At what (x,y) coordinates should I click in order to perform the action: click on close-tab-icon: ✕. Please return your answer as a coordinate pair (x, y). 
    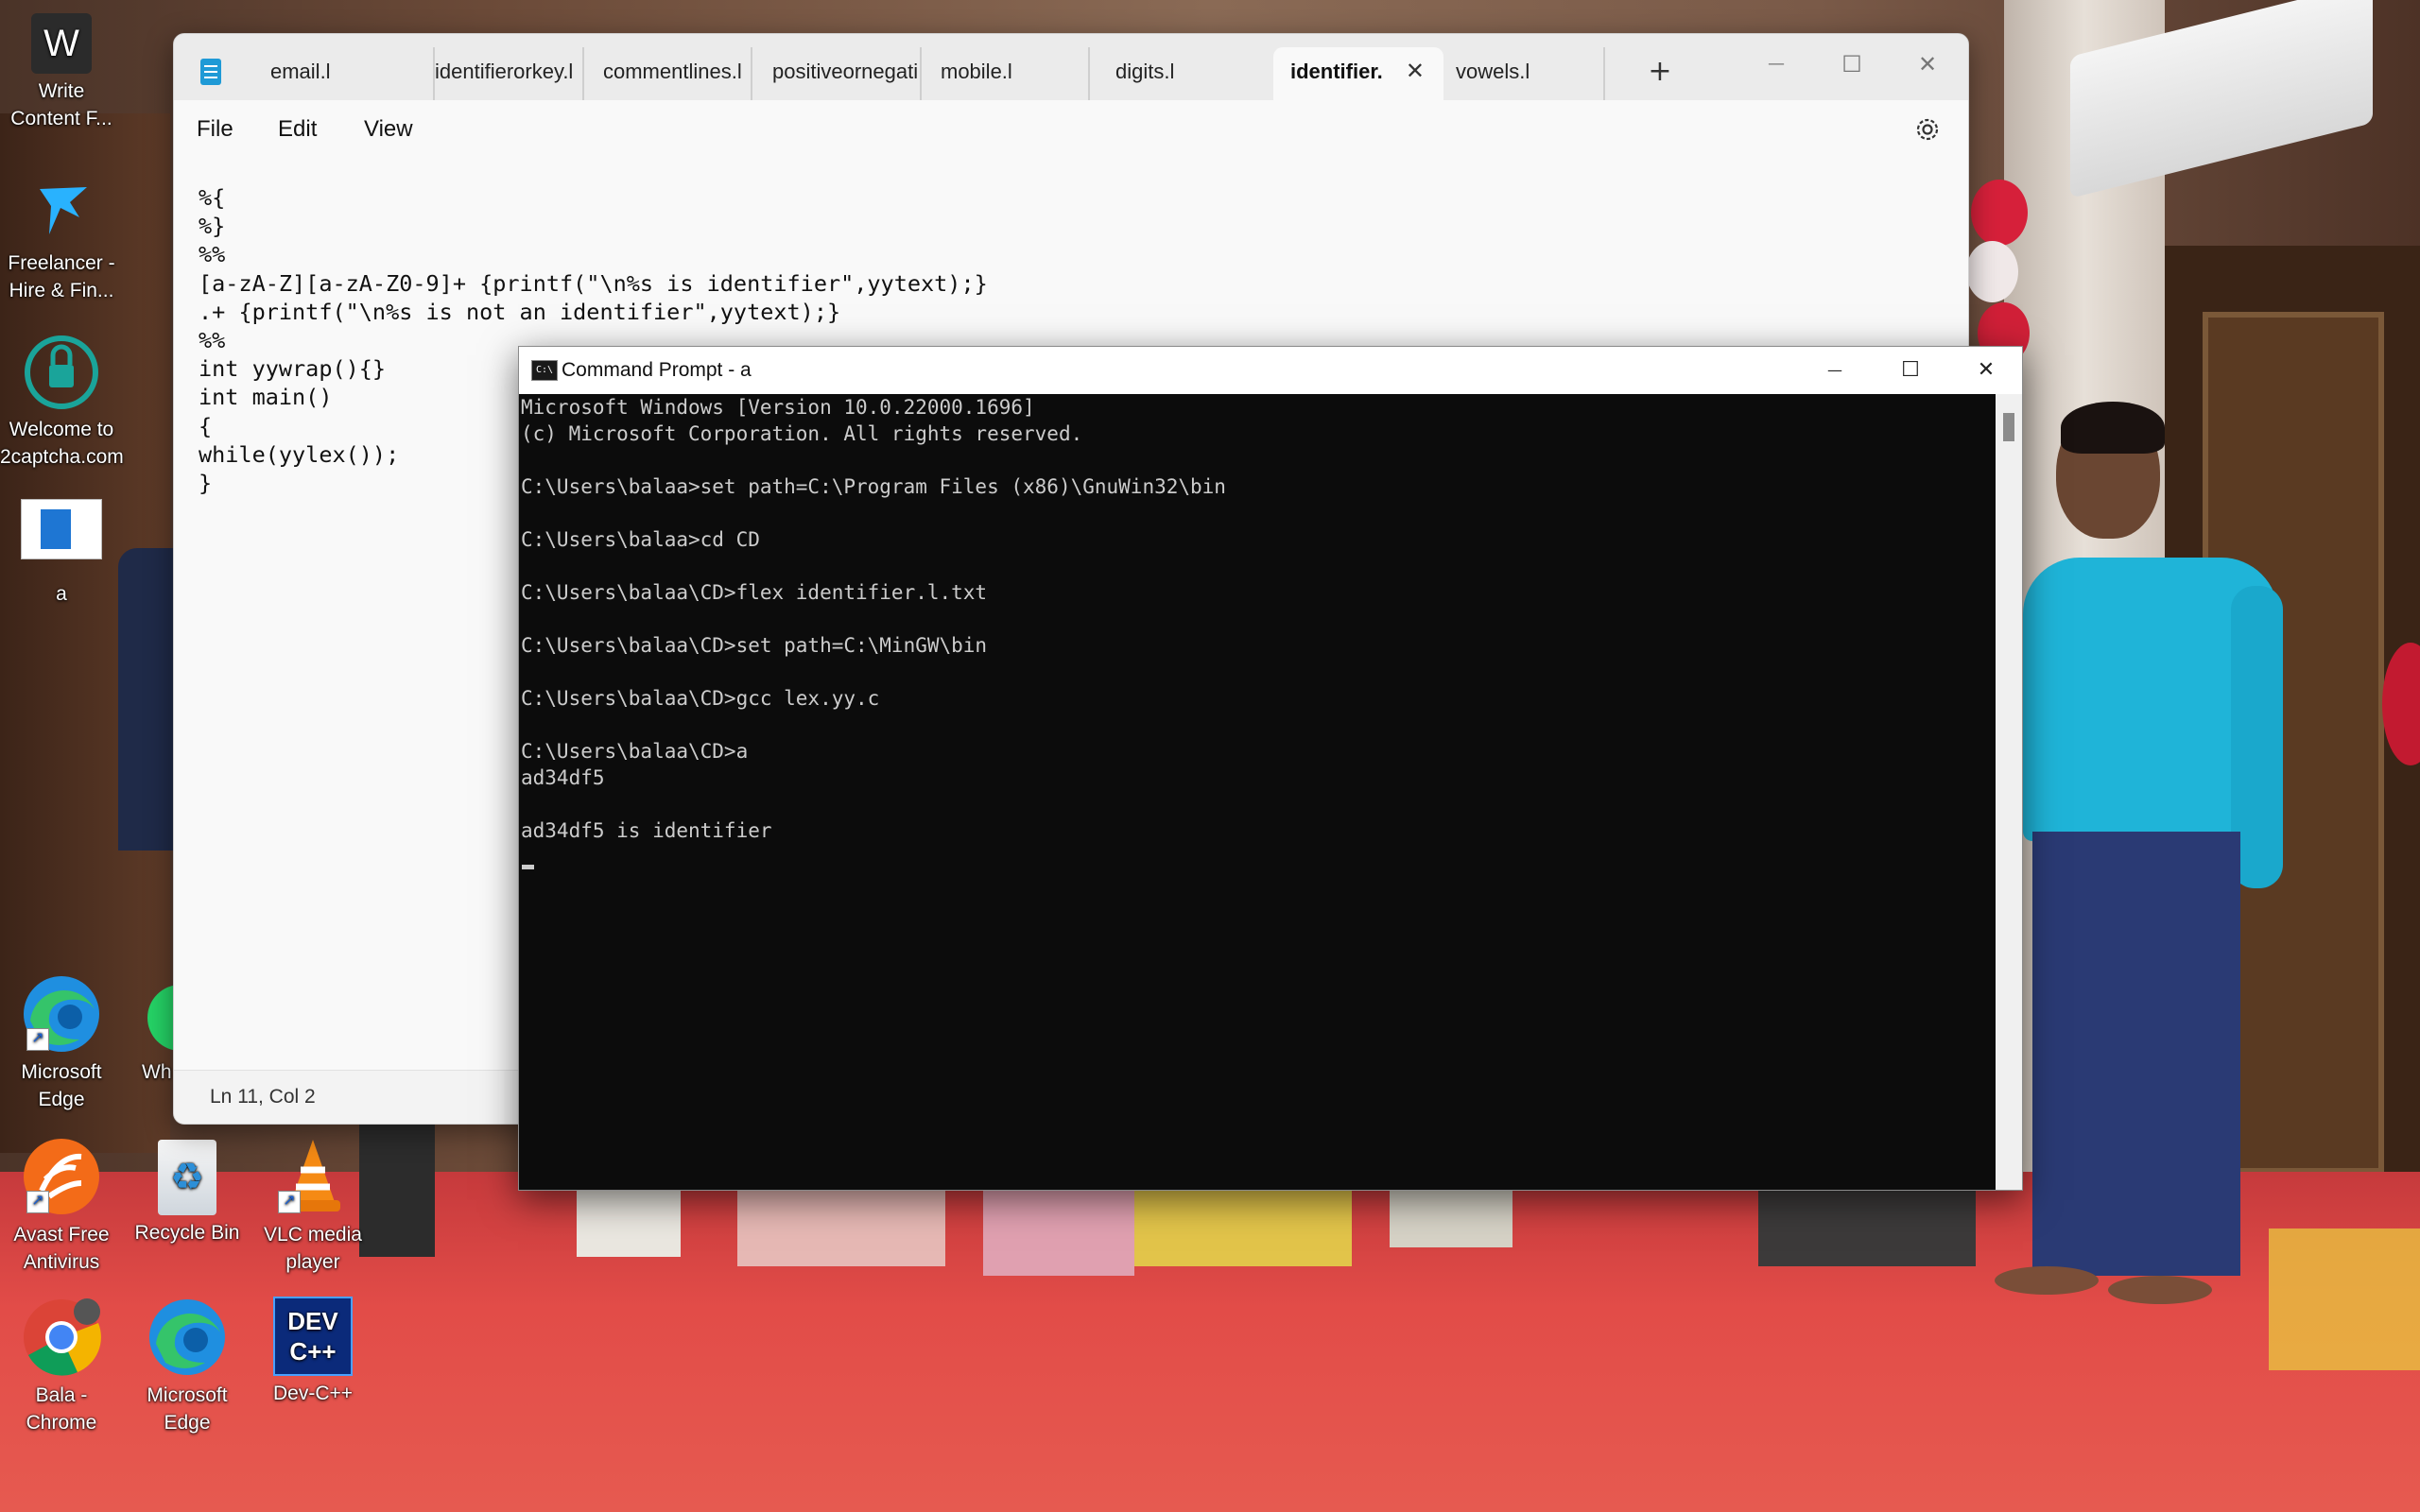
    Looking at the image, I should click on (1416, 71).